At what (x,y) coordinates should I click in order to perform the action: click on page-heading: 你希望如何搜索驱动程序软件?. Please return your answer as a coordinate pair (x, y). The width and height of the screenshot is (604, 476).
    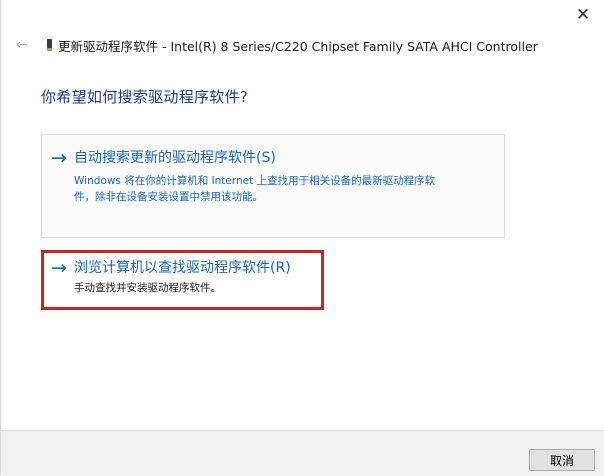
    Looking at the image, I should click on (145, 97).